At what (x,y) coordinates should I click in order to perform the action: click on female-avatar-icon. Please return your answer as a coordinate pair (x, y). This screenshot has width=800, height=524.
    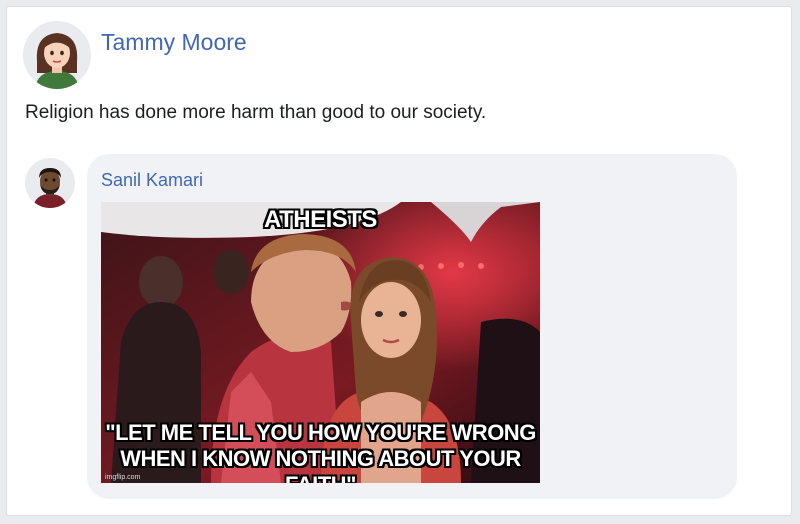
    Looking at the image, I should click on (57, 55).